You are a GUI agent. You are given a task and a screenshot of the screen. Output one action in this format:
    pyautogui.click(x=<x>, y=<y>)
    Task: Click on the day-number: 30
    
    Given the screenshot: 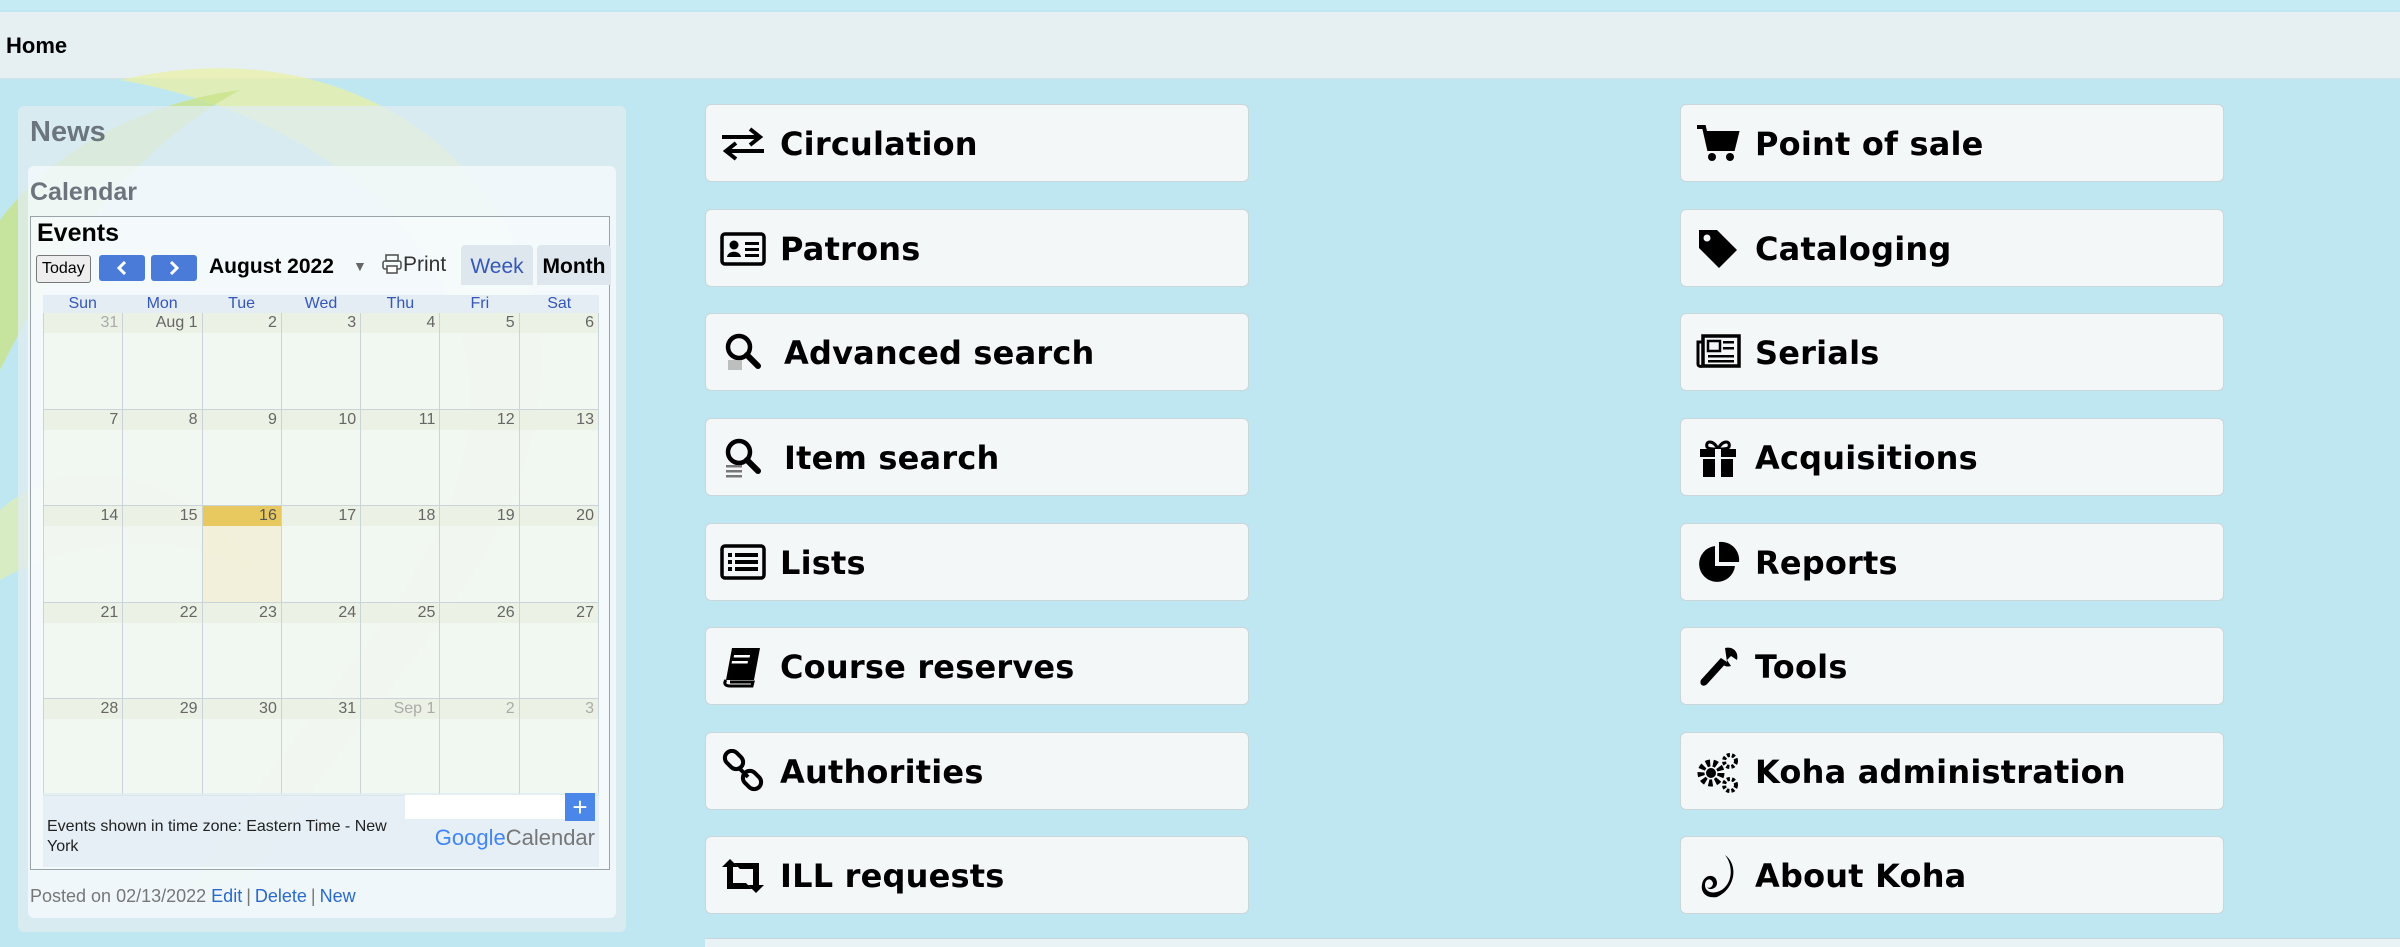 What is the action you would take?
    pyautogui.click(x=241, y=709)
    